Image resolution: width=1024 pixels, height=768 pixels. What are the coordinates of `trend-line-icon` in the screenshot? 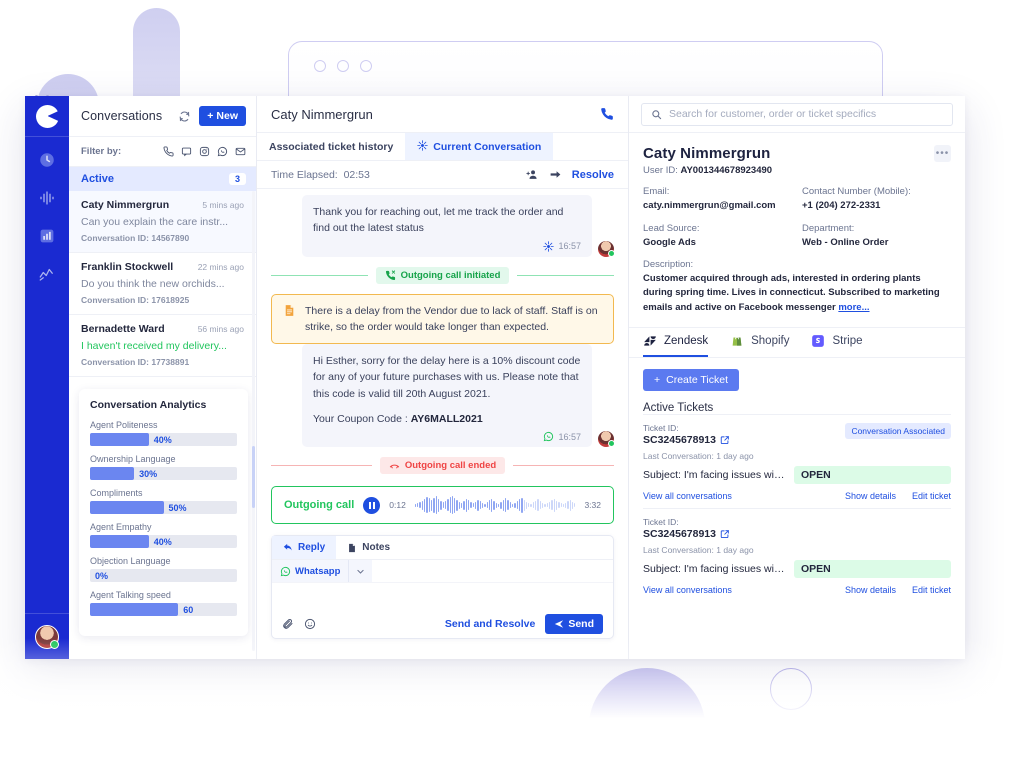 It's located at (47, 274).